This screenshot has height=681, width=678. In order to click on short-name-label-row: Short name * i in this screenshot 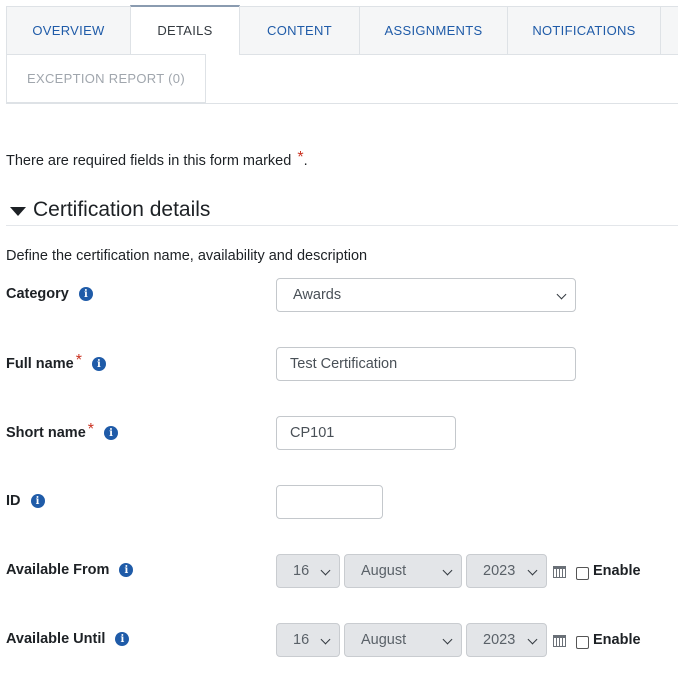, I will do `click(62, 431)`.